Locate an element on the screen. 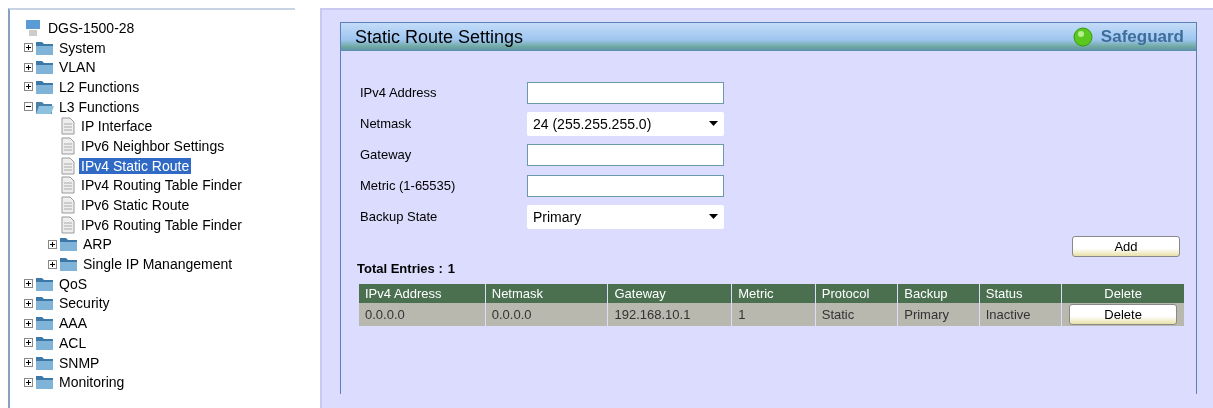 The width and height of the screenshot is (1213, 408). table-cell: Static is located at coordinates (856, 314).